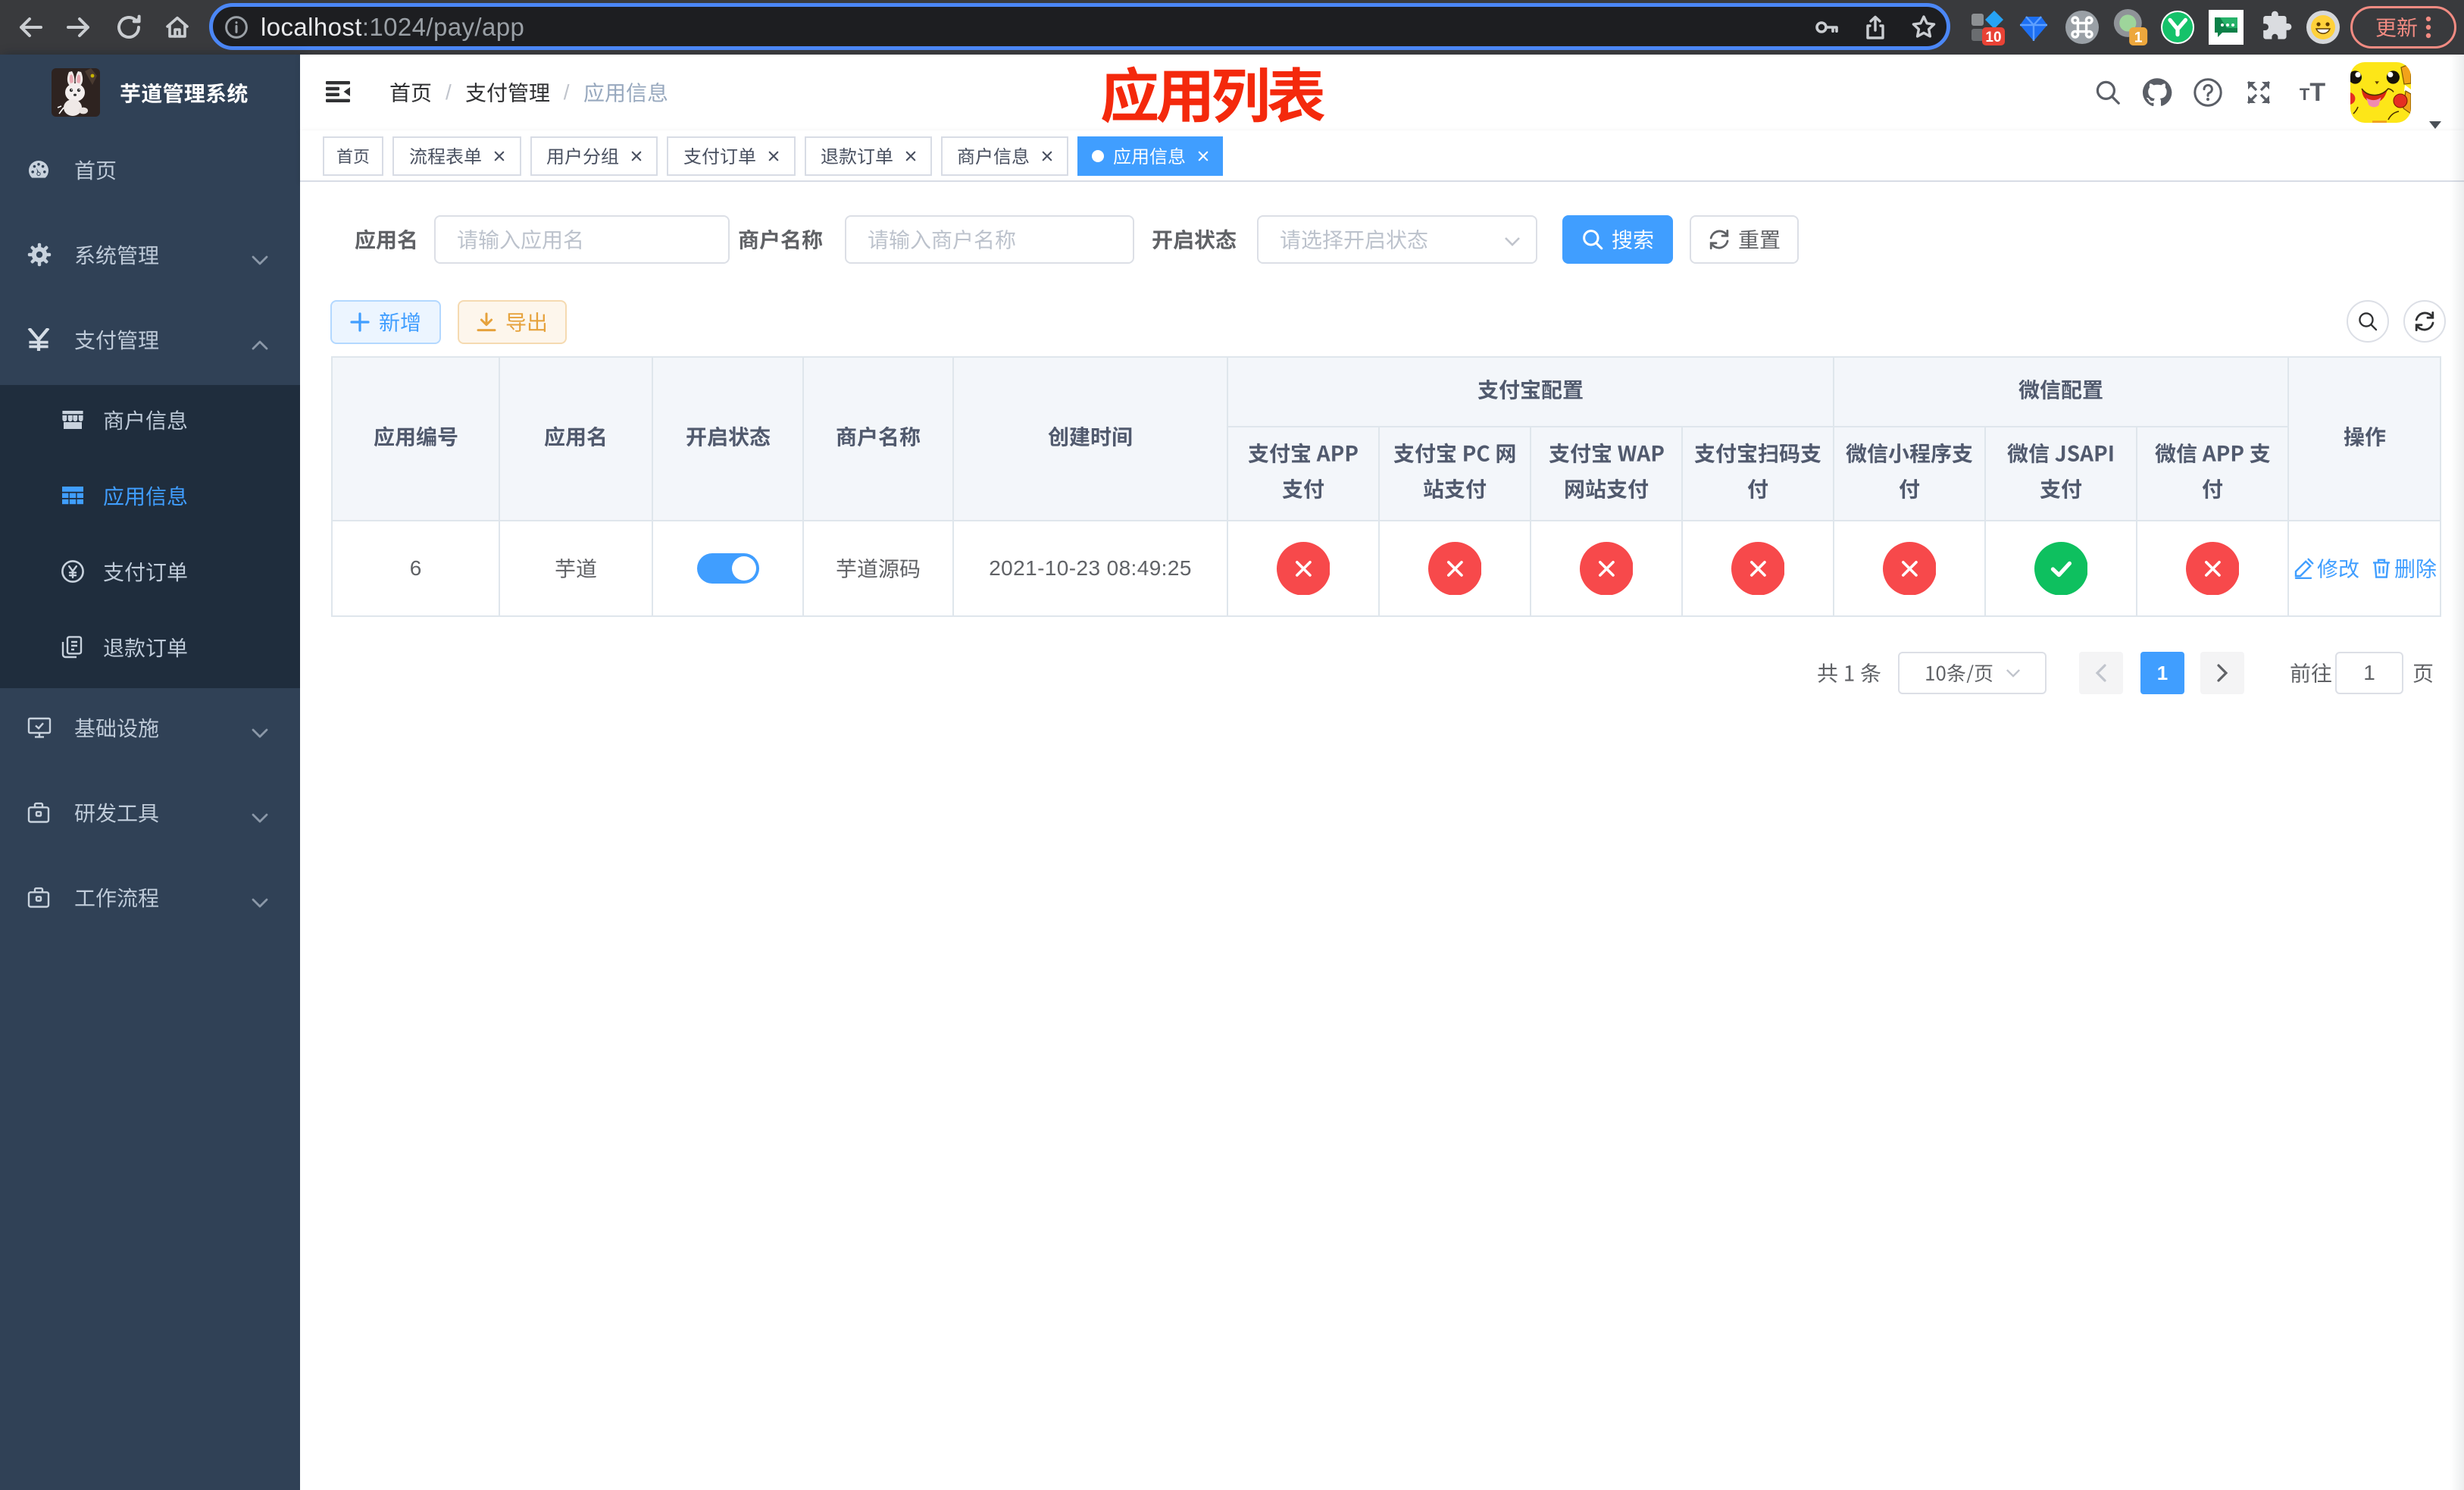 This screenshot has height=1490, width=2464. Describe the element at coordinates (1993, 37) in the screenshot. I see `svg-text: 10` at that location.